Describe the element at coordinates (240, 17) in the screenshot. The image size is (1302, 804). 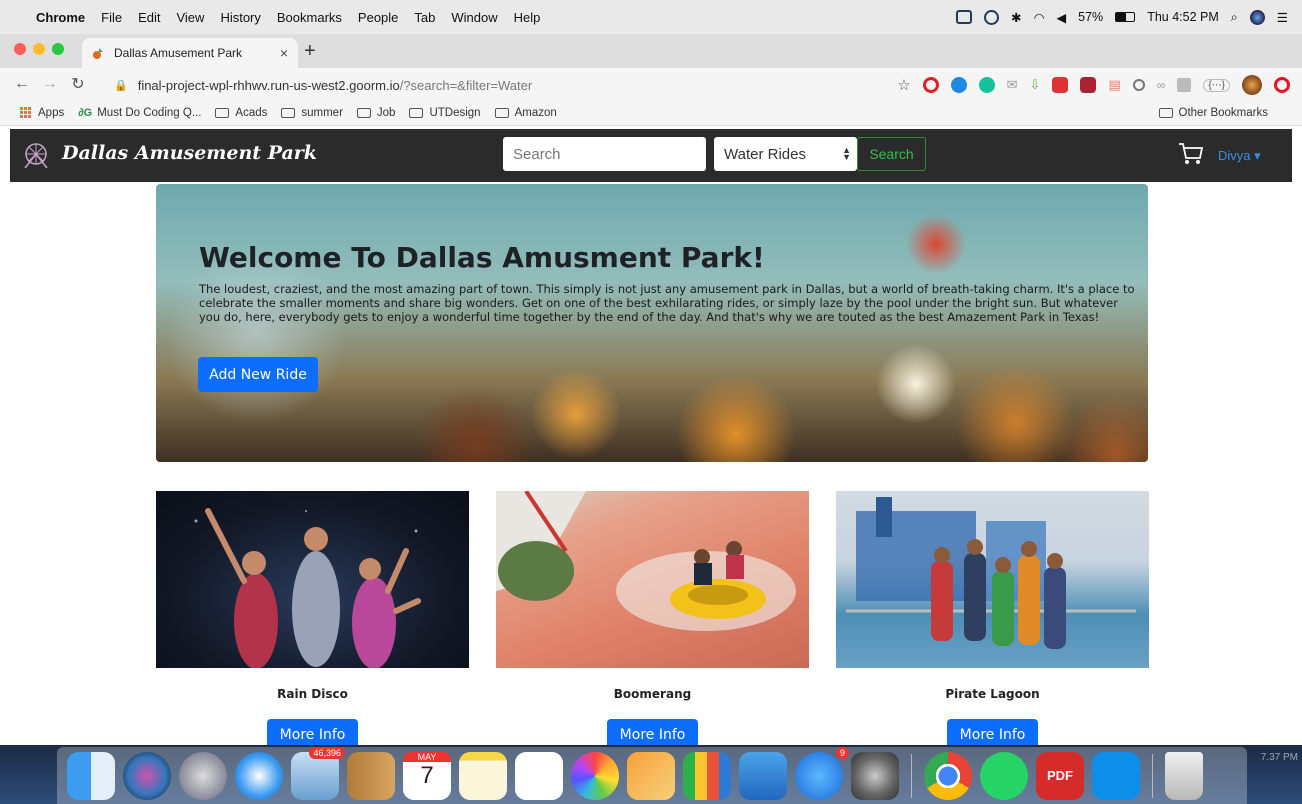
I see `menu-history: History` at that location.